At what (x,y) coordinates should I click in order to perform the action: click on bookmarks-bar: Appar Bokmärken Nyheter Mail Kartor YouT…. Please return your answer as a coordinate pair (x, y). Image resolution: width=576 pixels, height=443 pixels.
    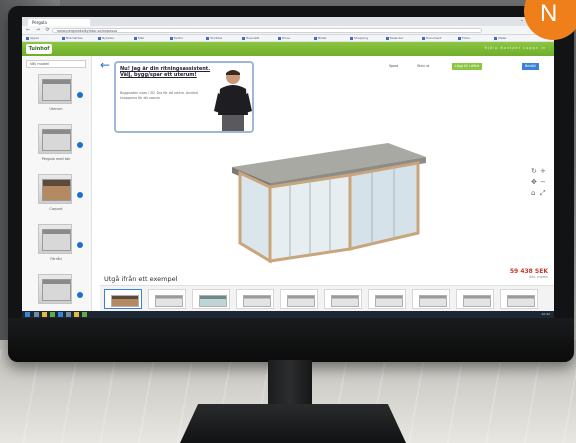
    Looking at the image, I should click on (288, 38).